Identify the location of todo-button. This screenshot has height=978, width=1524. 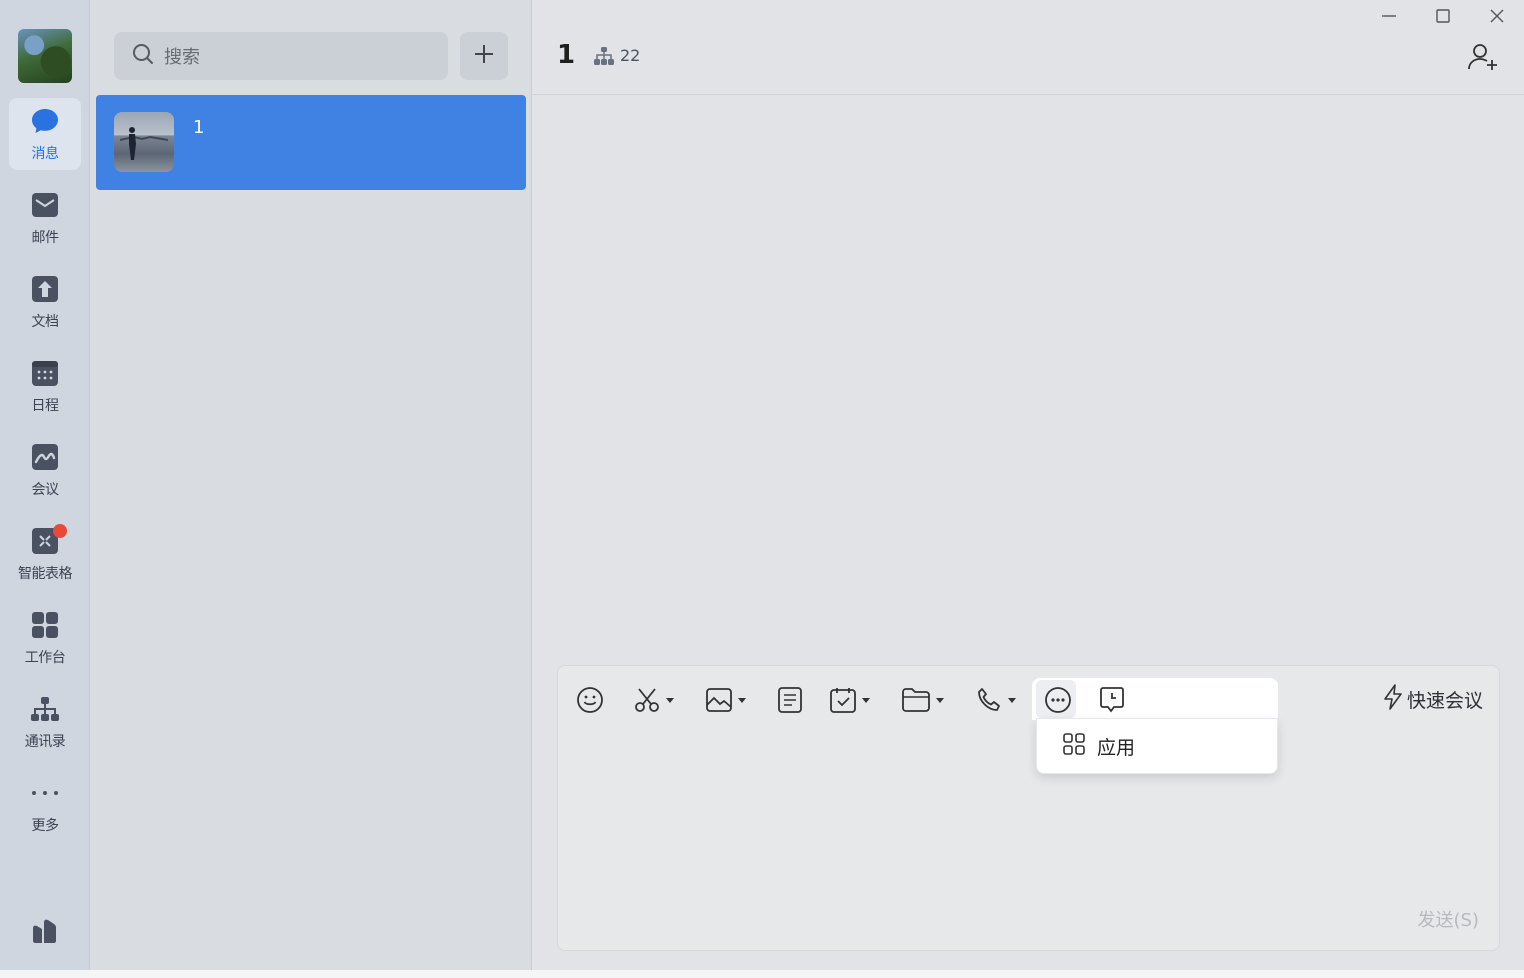
(850, 700).